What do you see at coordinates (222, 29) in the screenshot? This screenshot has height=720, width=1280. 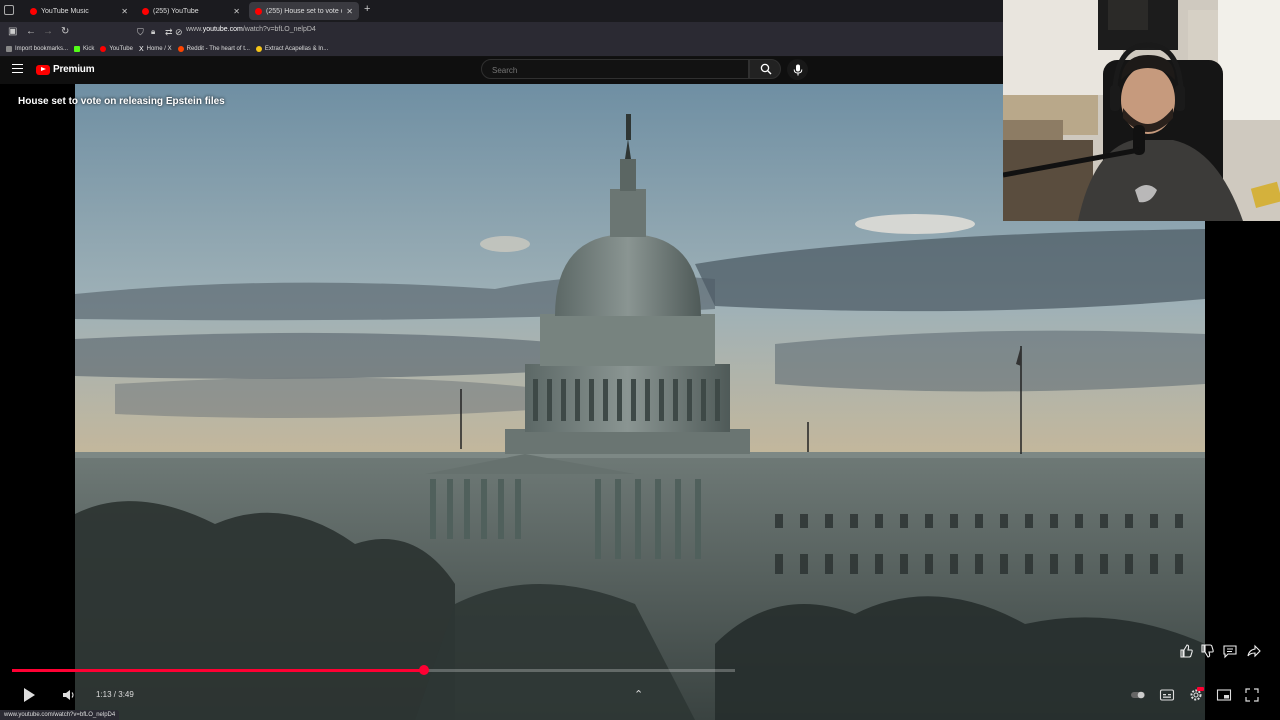 I see `url-domain: youtube.com` at bounding box center [222, 29].